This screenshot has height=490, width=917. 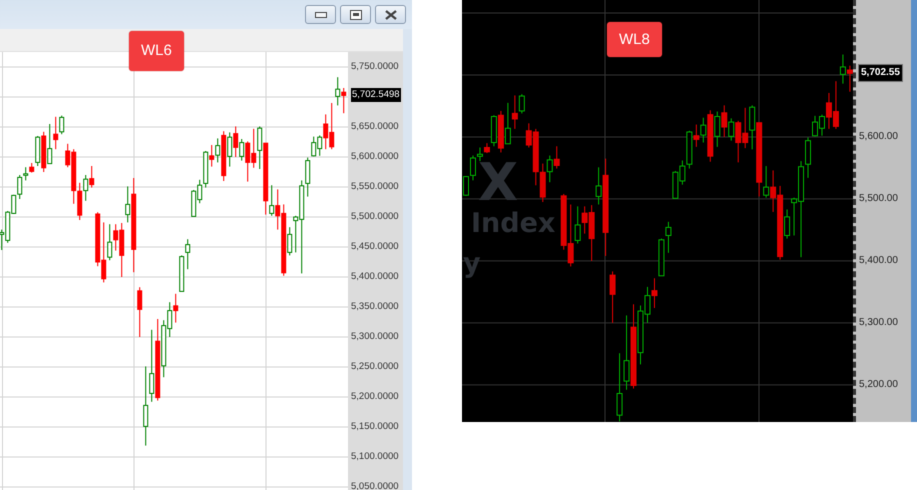 What do you see at coordinates (375, 485) in the screenshot?
I see `price-tick-label: 5,050.0000` at bounding box center [375, 485].